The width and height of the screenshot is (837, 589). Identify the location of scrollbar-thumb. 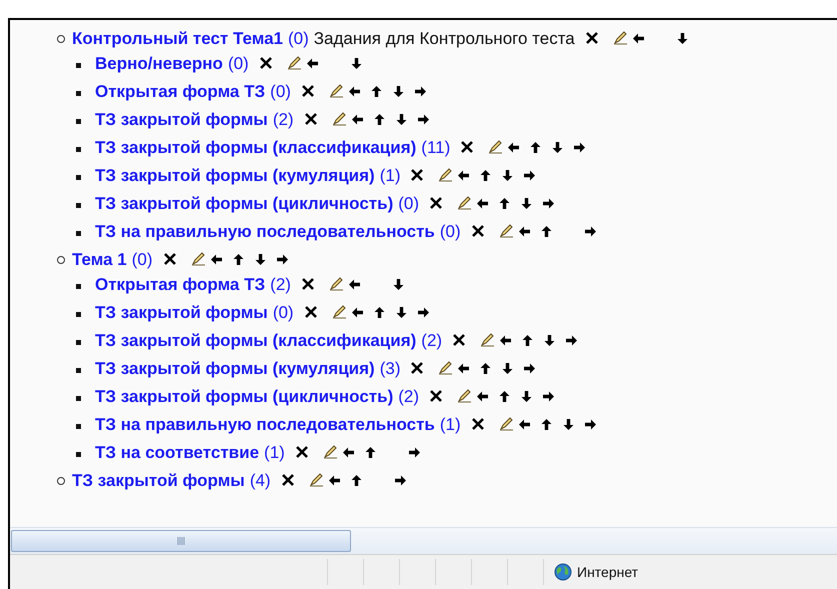
(181, 541).